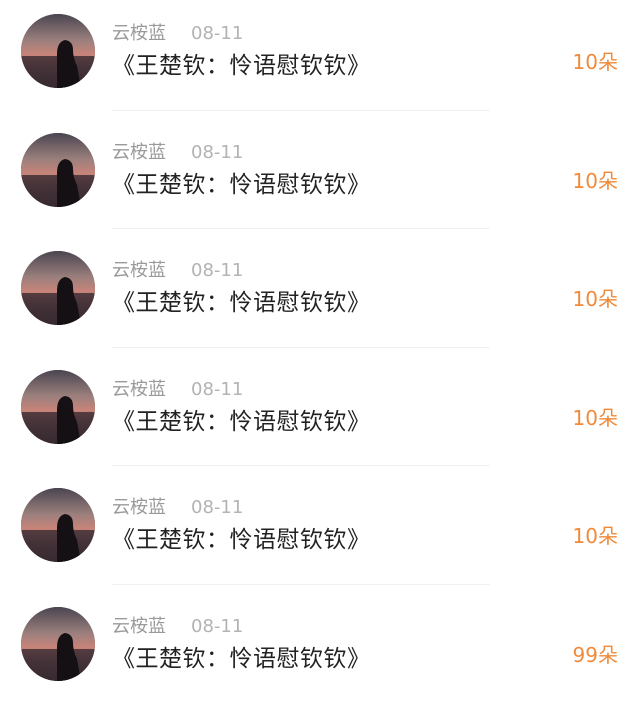 Image resolution: width=640 pixels, height=712 pixels. Describe the element at coordinates (595, 654) in the screenshot. I see `gift-count: 99朵` at that location.